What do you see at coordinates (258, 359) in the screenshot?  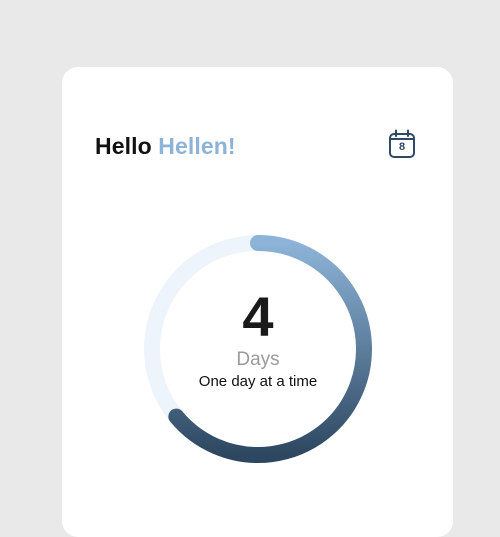 I see `days-label: Days` at bounding box center [258, 359].